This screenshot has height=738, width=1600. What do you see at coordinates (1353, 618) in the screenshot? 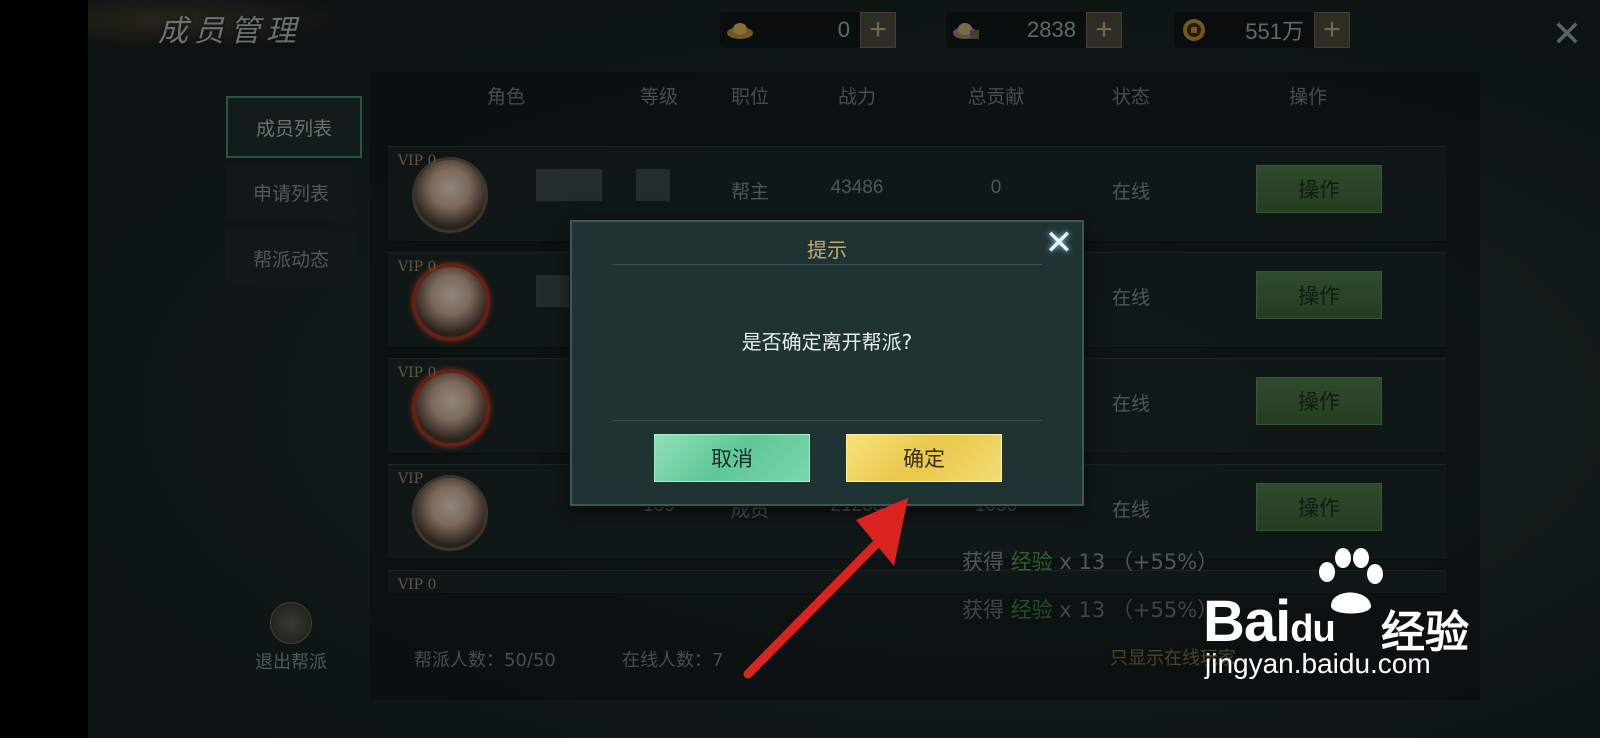
I see `baidu-watermark: Baidu 经验 jingyan.baidu.com` at bounding box center [1353, 618].